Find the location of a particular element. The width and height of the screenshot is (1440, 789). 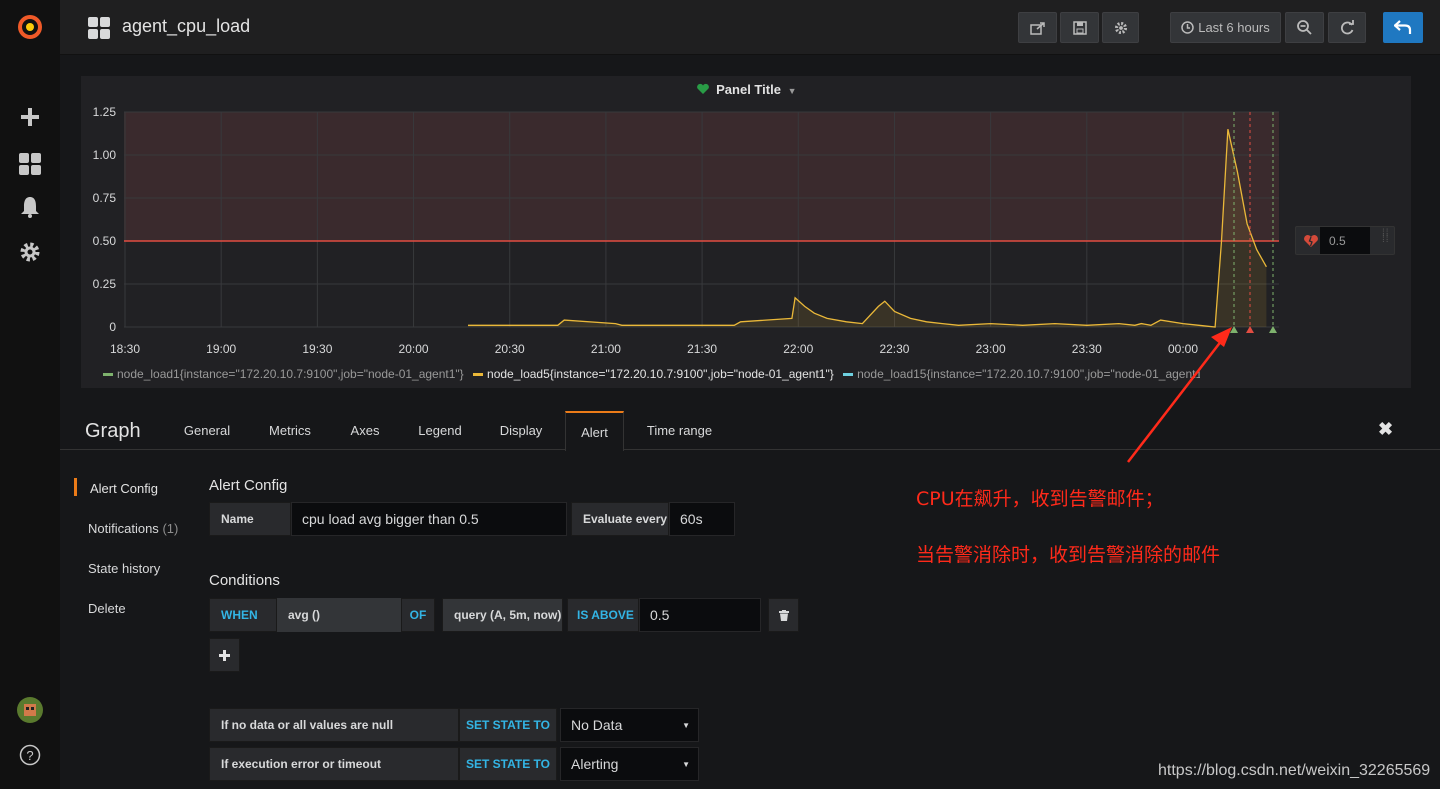

side-link-delete: Delete is located at coordinates (107, 608).